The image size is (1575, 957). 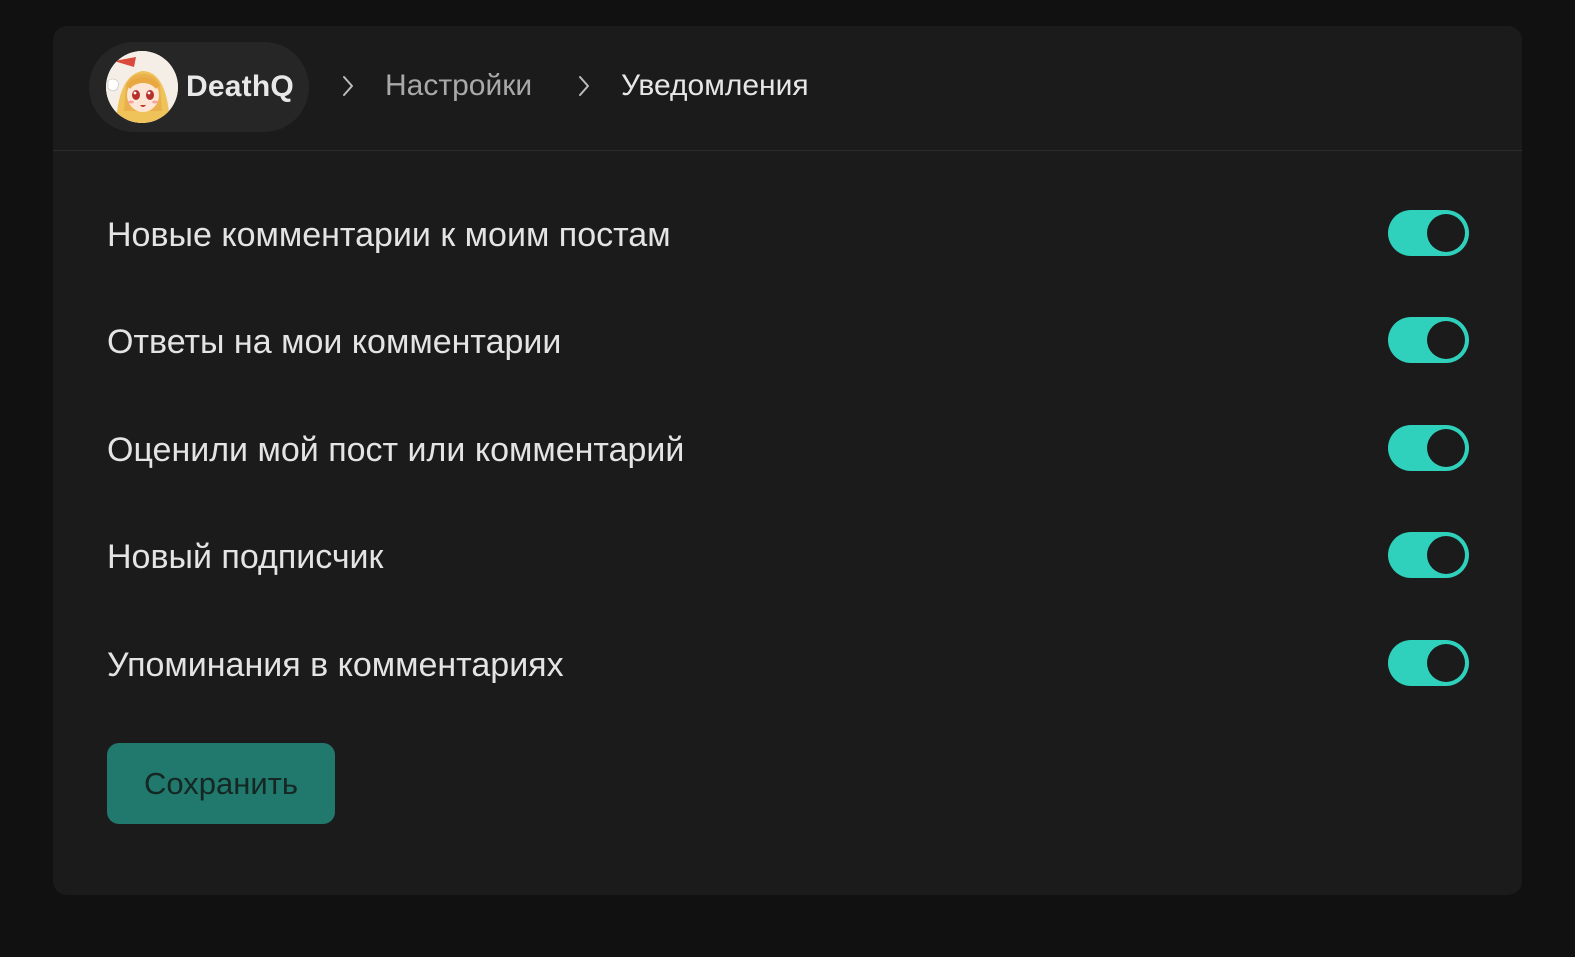 I want to click on user-profile-chip: DeathQ, so click(x=199, y=87).